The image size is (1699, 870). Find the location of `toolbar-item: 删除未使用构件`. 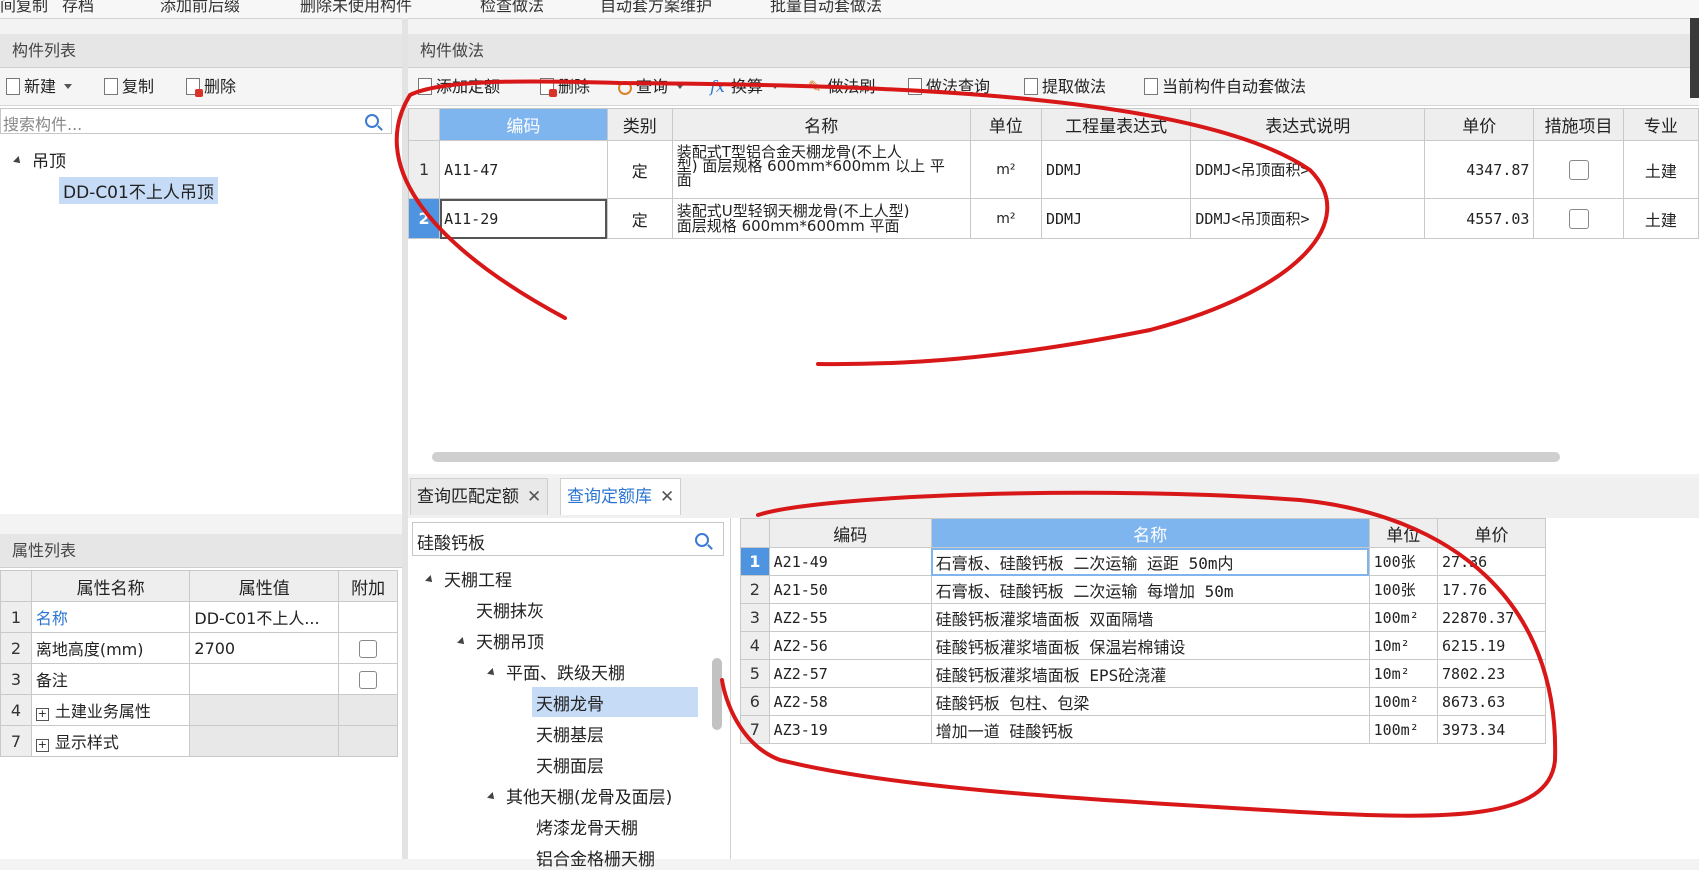

toolbar-item: 删除未使用构件 is located at coordinates (356, 8).